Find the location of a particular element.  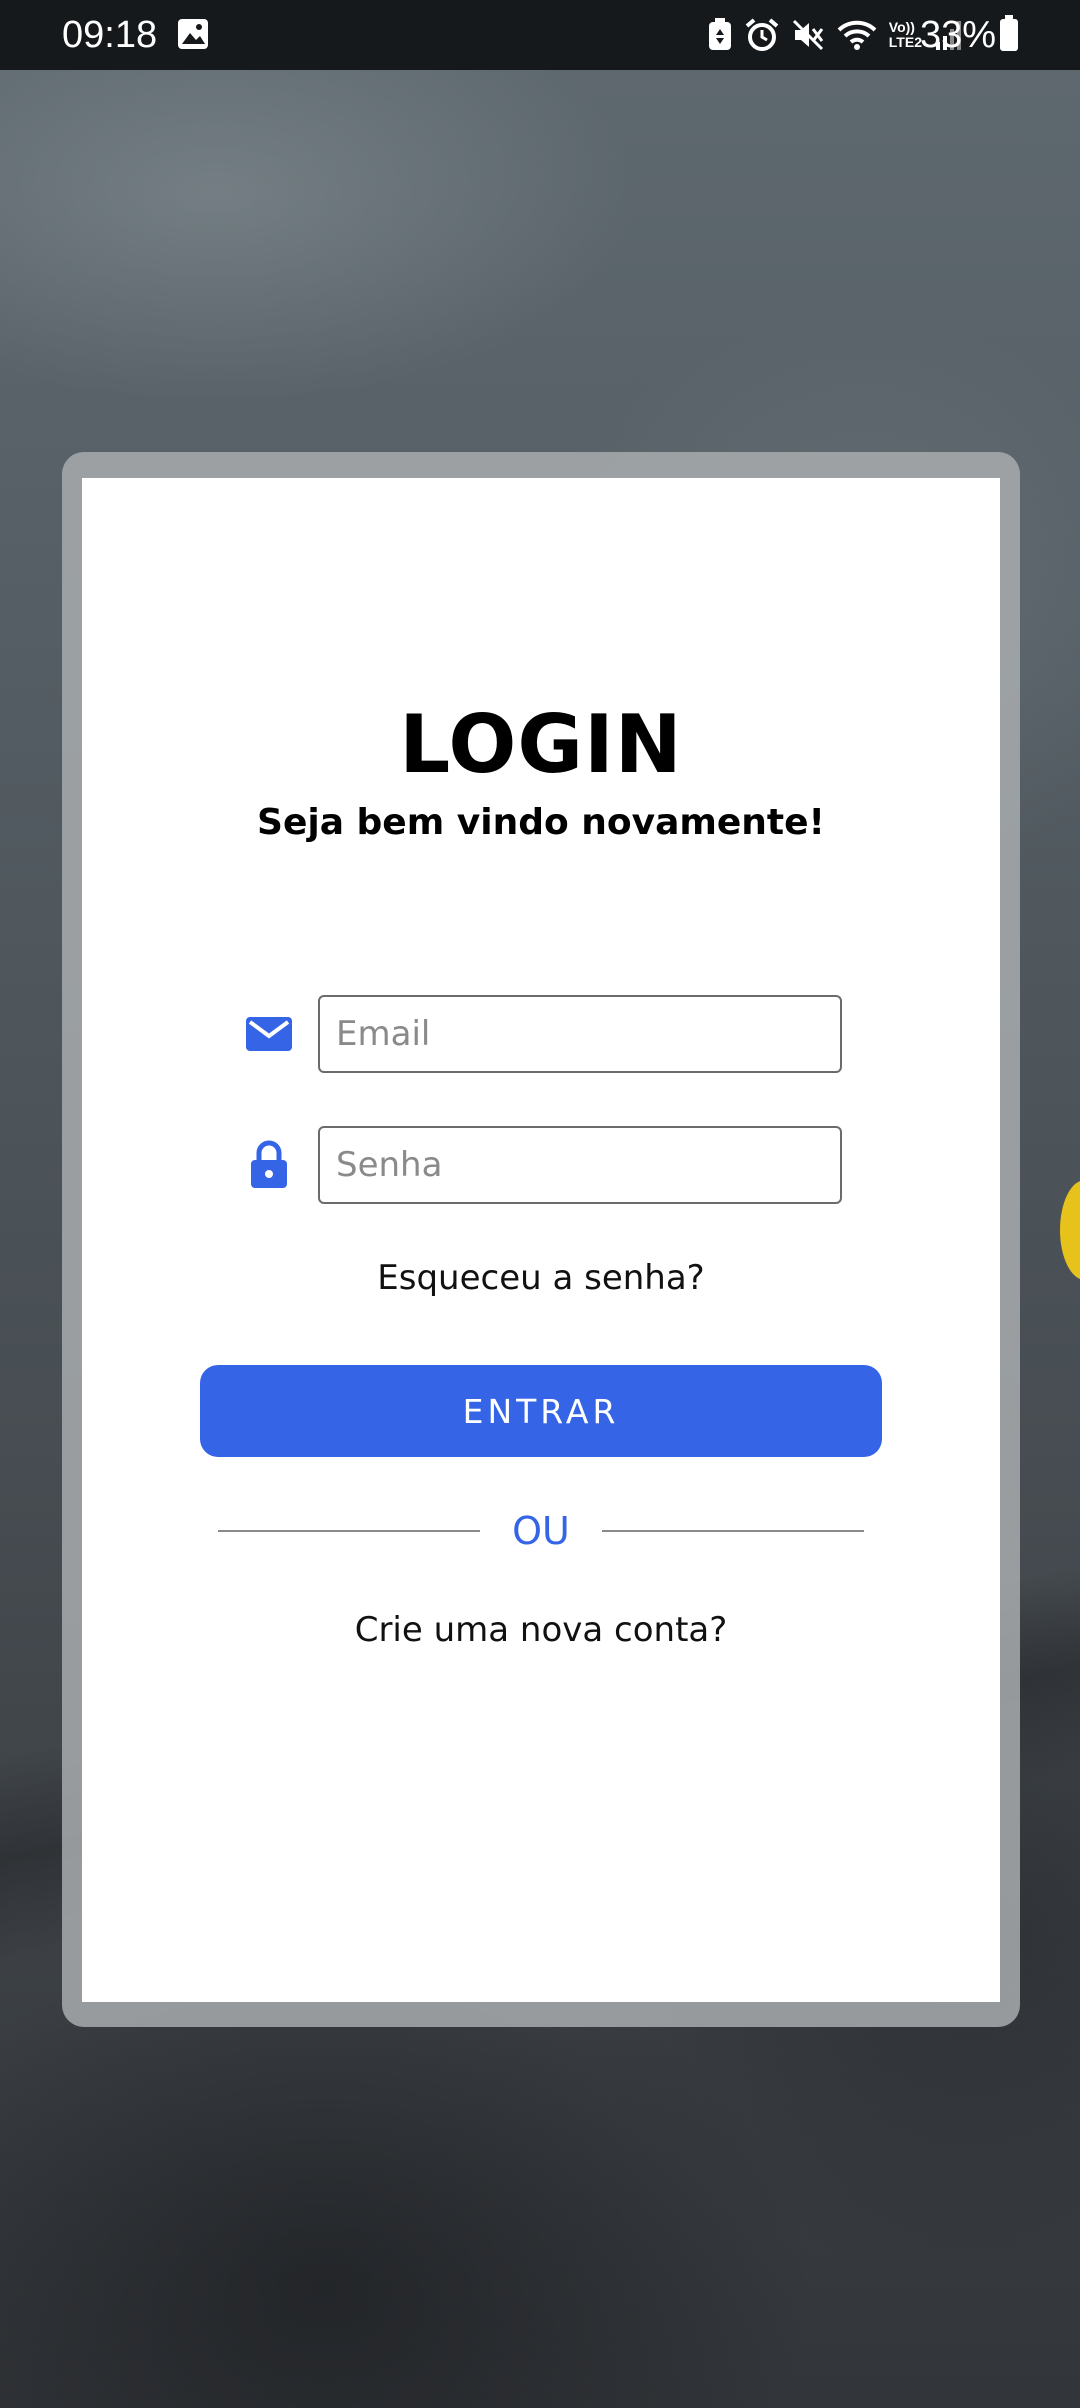

status-bar: 09:18 Vo)) LTE2 33% is located at coordinates (540, 35).